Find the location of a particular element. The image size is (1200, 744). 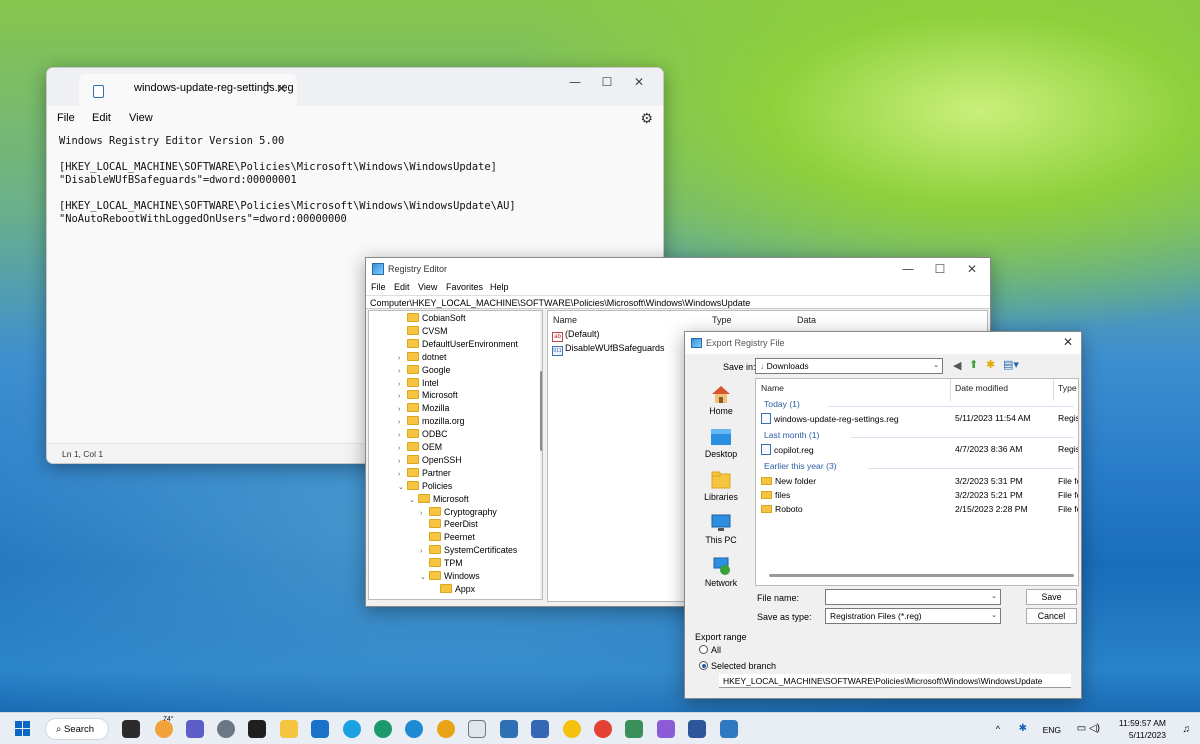

store-icon is located at coordinates (540, 729).